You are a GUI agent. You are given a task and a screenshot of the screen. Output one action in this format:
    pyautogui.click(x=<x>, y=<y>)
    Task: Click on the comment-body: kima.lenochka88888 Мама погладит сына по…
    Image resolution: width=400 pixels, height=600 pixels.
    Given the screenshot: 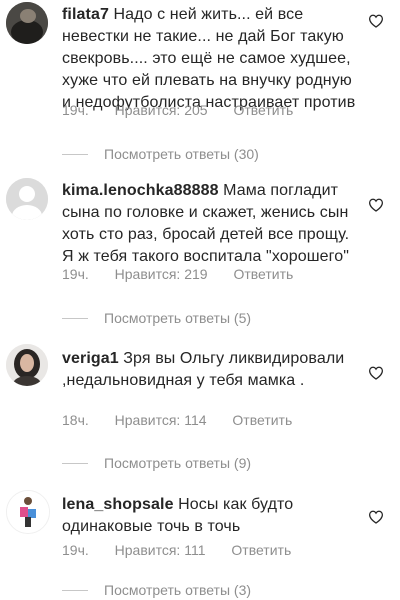 What is the action you would take?
    pyautogui.click(x=212, y=224)
    